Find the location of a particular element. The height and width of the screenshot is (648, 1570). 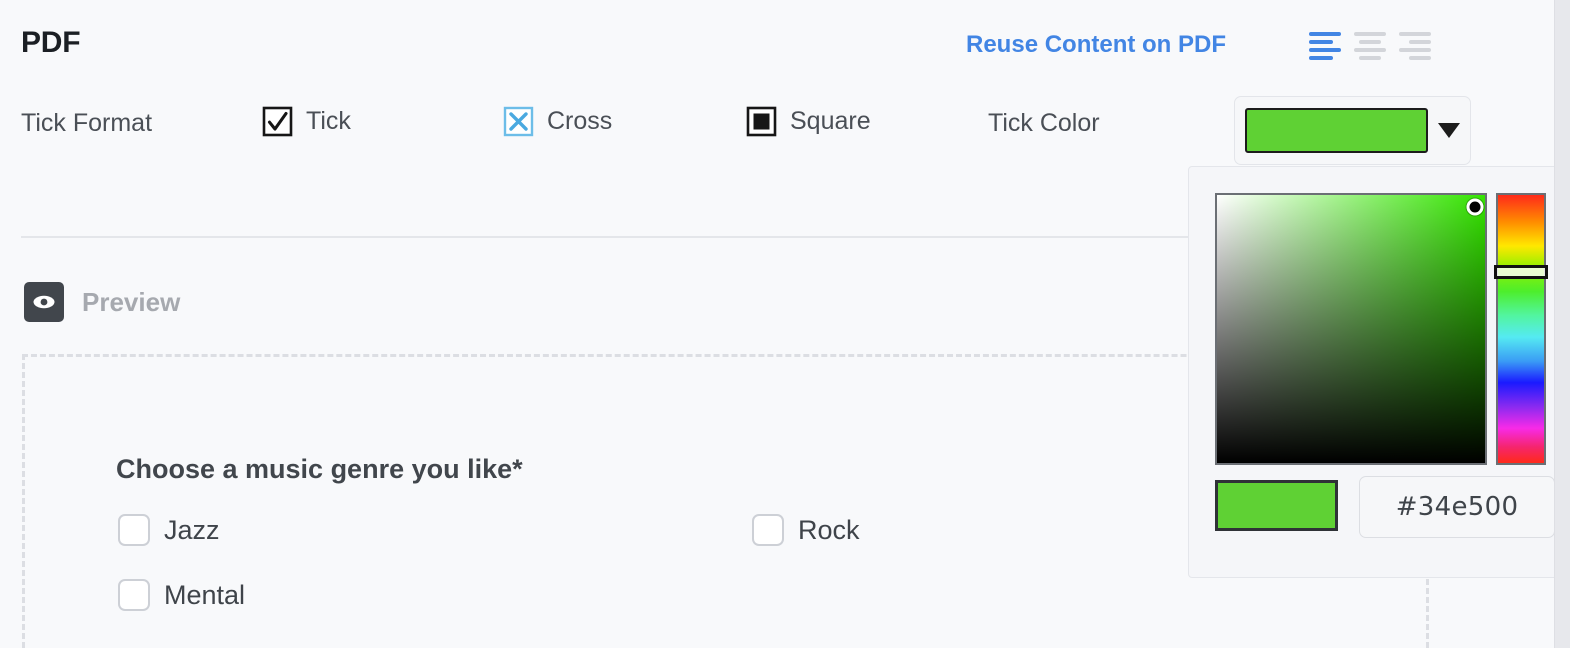

checkbox-option-jazz: Jazz is located at coordinates (169, 530).